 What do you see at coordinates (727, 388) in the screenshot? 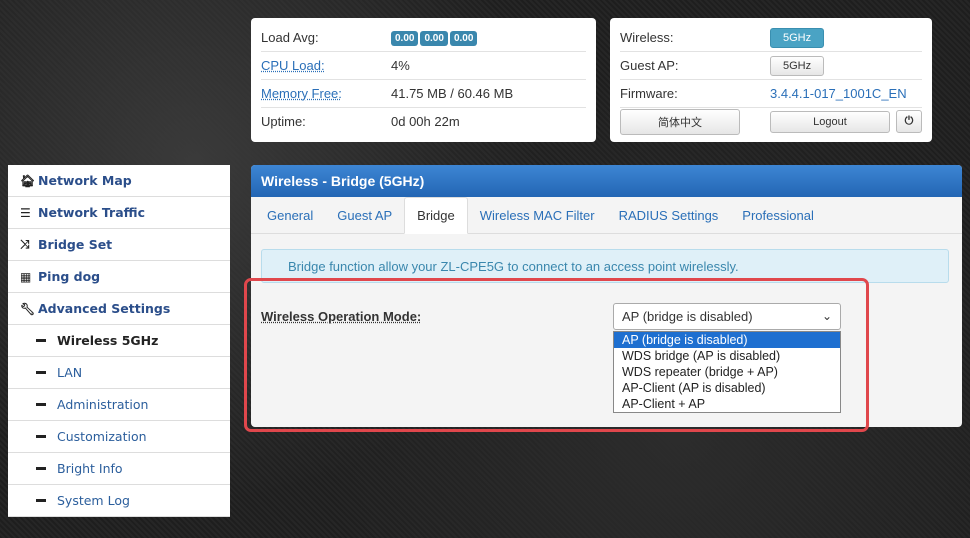
I see `option-ap-client: AP-Client (AP is disabled)` at bounding box center [727, 388].